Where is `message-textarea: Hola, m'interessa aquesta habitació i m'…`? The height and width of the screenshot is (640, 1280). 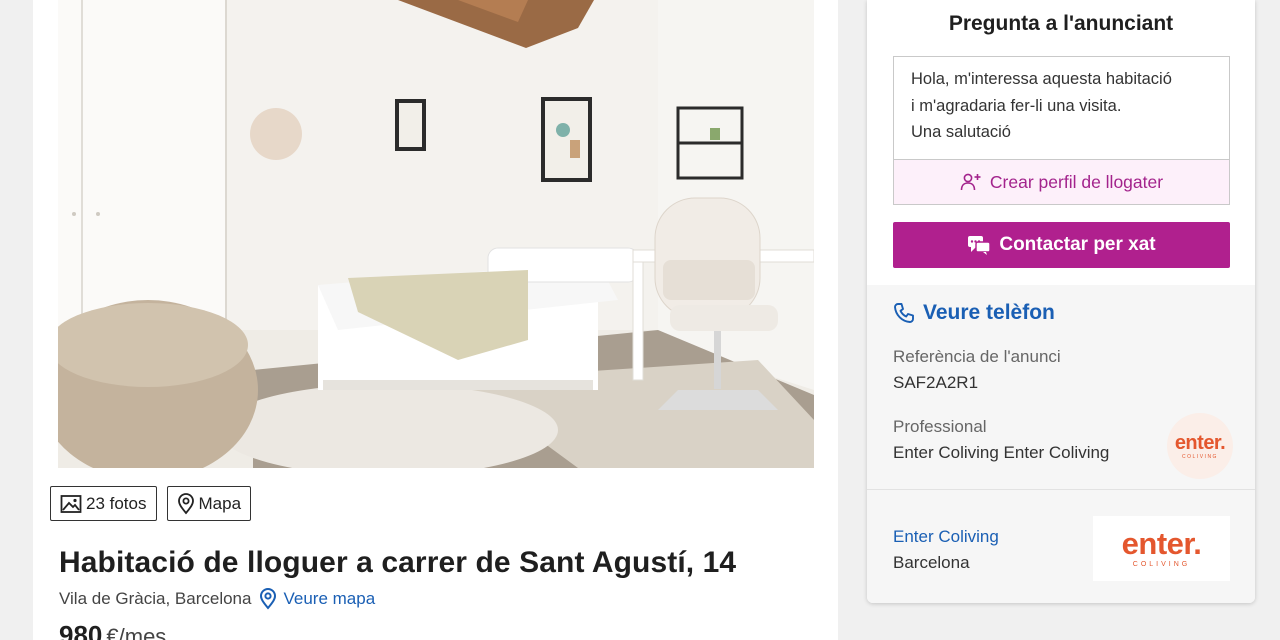
message-textarea: Hola, m'interessa aquesta habitació i m'… is located at coordinates (1061, 108).